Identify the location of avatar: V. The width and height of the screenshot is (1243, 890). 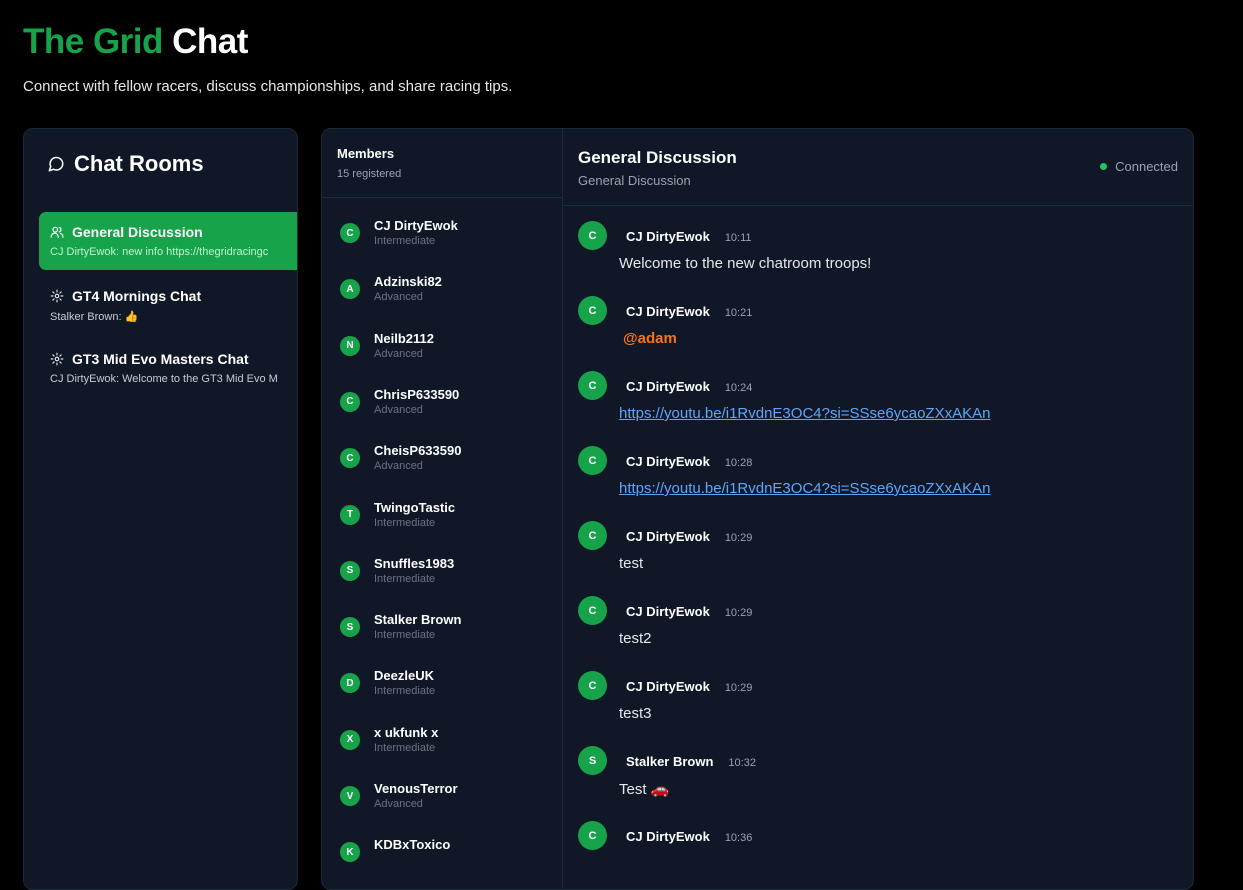
(350, 796).